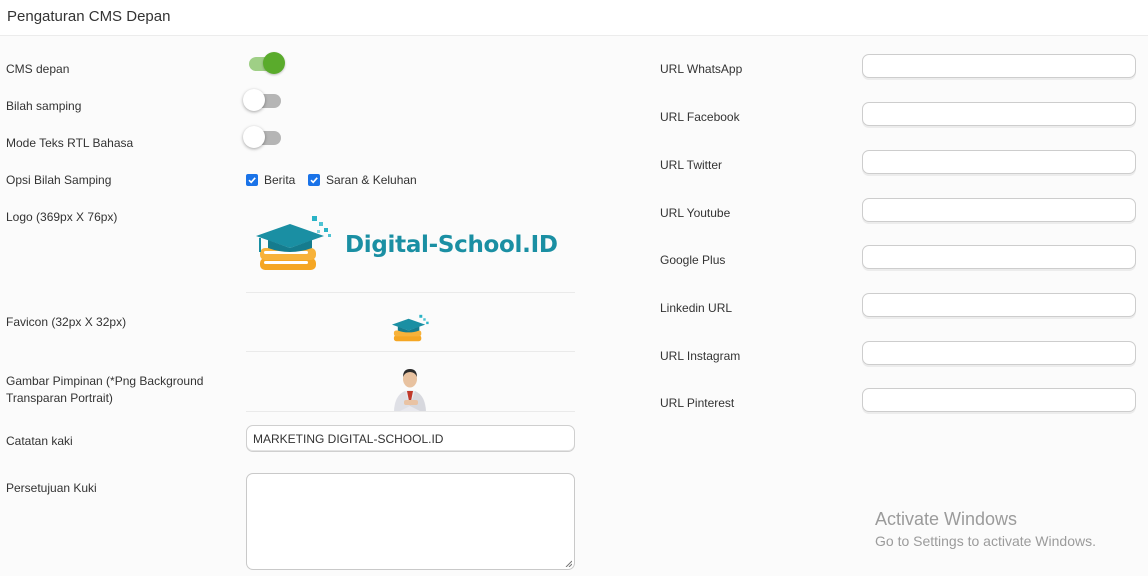  What do you see at coordinates (701, 69) in the screenshot?
I see `url-whatsapp-label: URL WhatsApp` at bounding box center [701, 69].